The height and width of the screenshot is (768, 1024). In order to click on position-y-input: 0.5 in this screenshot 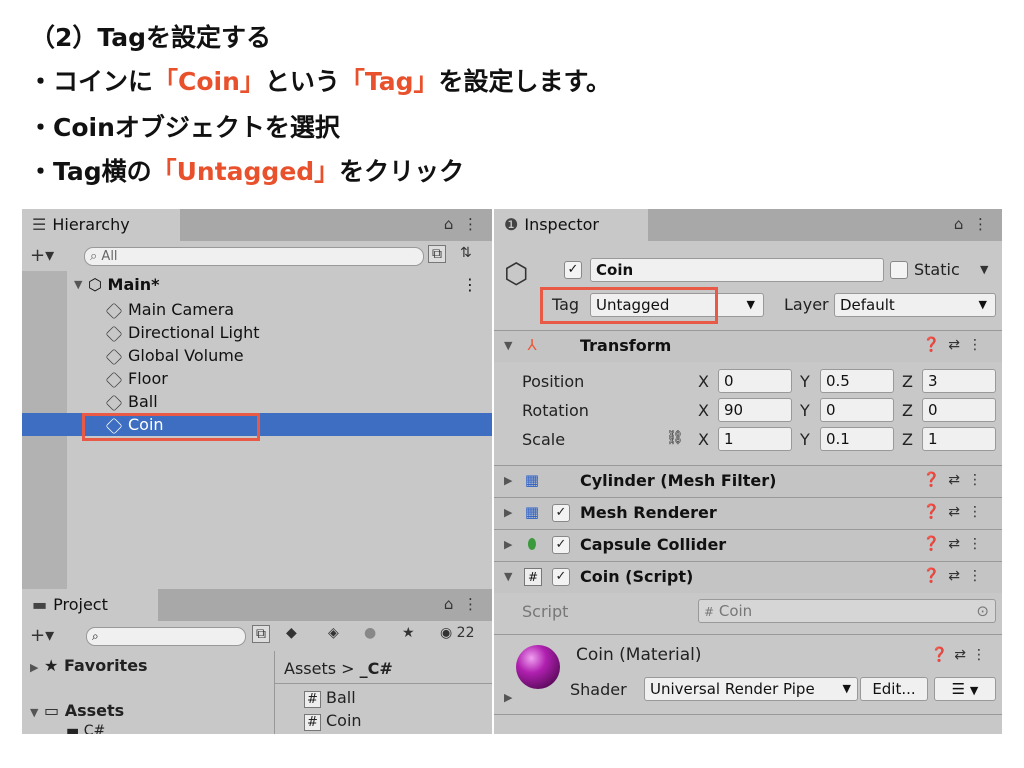, I will do `click(857, 381)`.